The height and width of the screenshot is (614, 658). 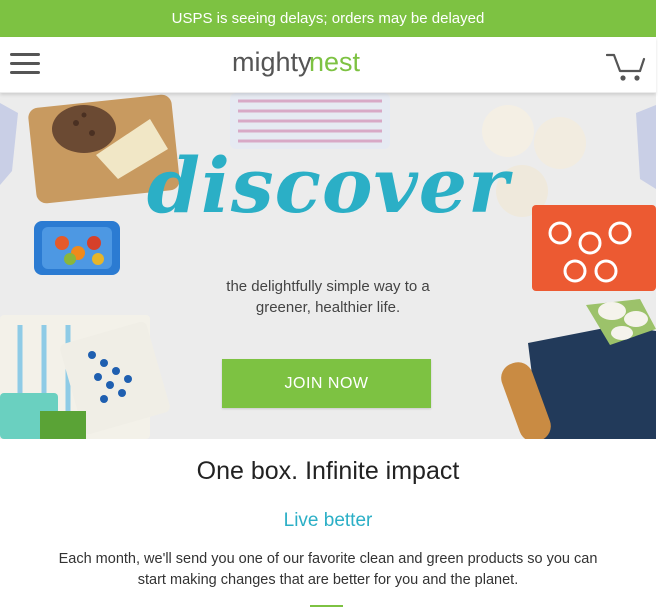 I want to click on hero-subtitle-line1: the delightfully simple way to a, so click(x=328, y=286).